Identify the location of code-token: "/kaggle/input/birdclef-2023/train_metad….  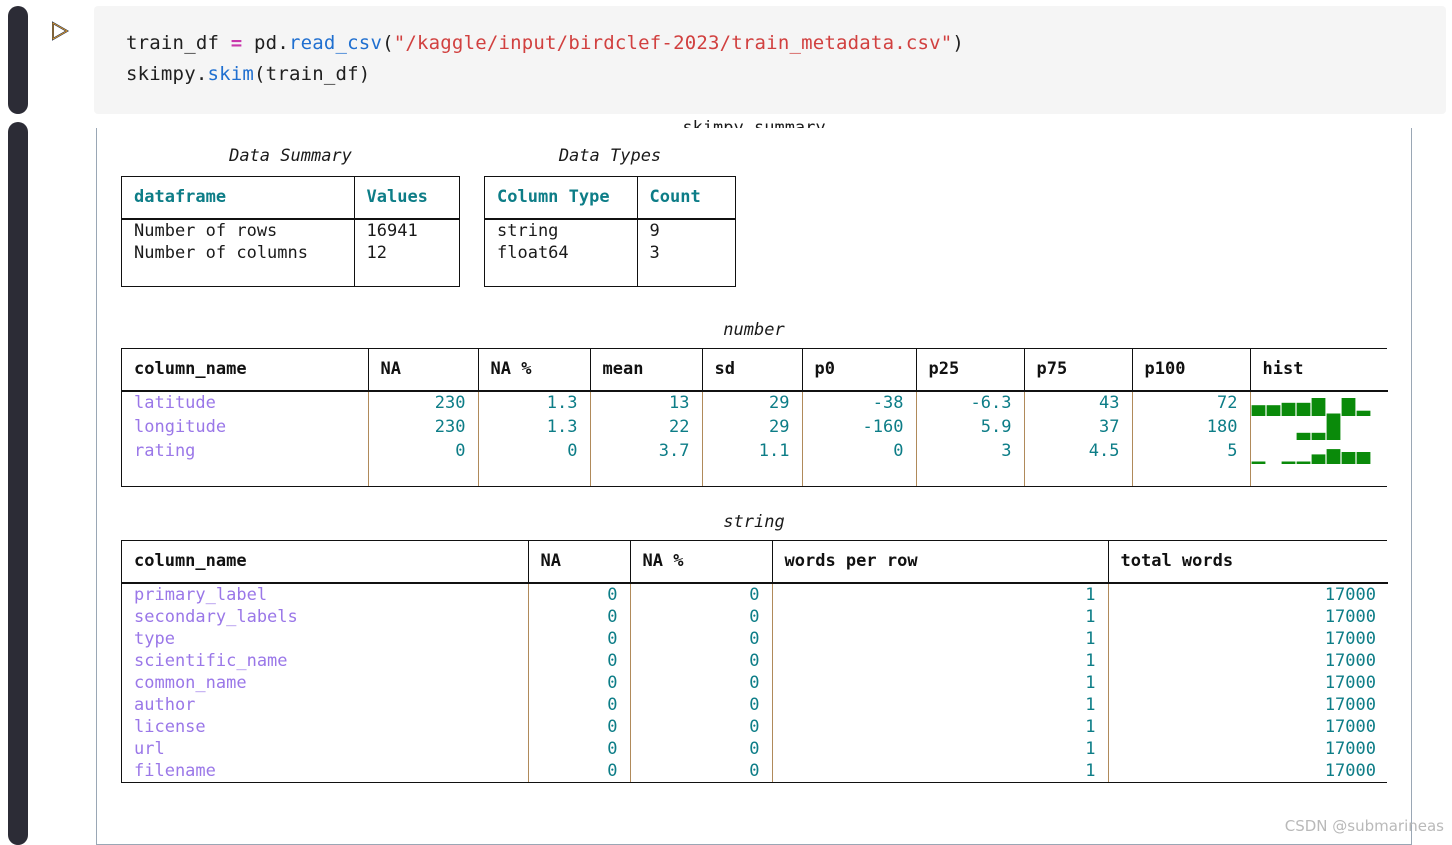
(673, 43).